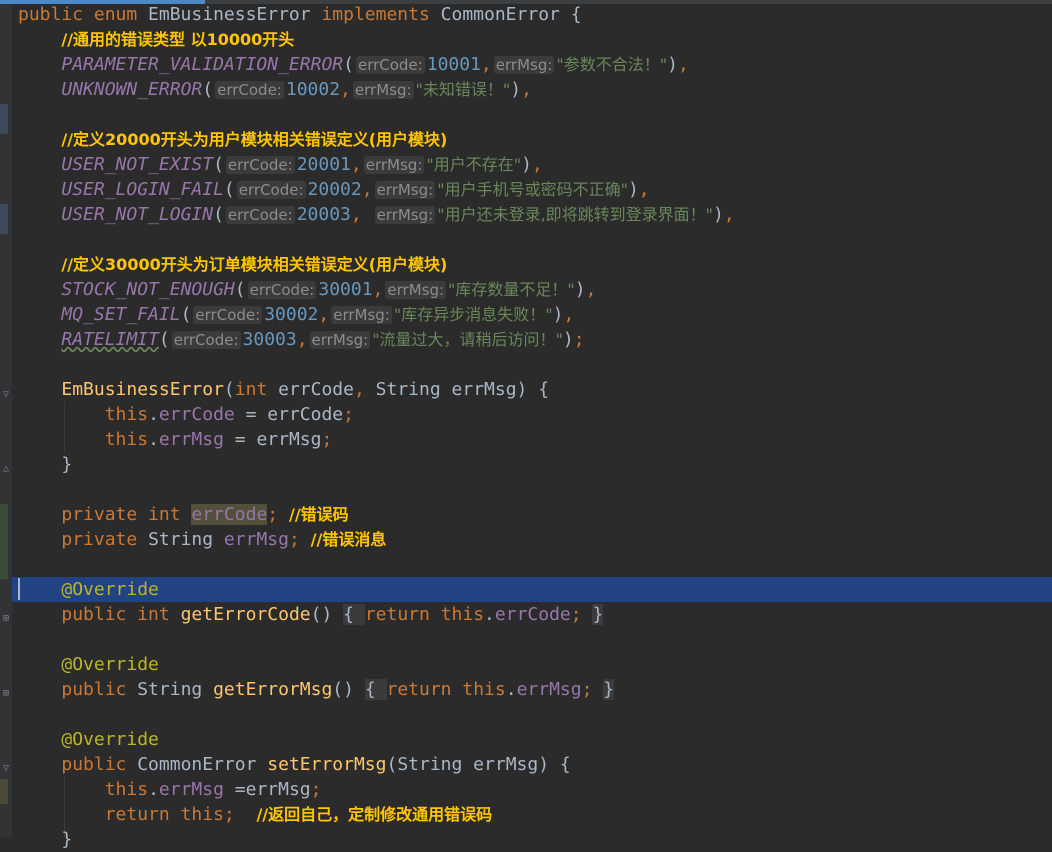 This screenshot has height=852, width=1052. I want to click on keyword-token: enum, so click(121, 14).